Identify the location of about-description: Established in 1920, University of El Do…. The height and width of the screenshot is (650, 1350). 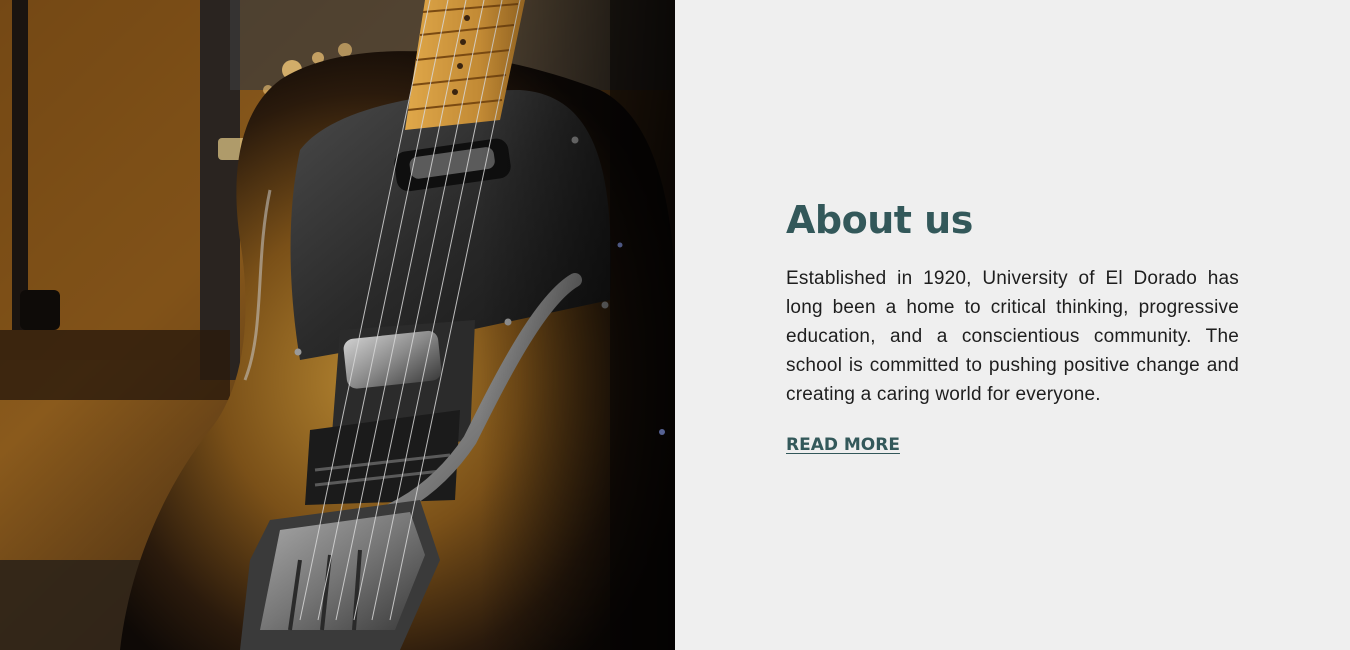
(1012, 336).